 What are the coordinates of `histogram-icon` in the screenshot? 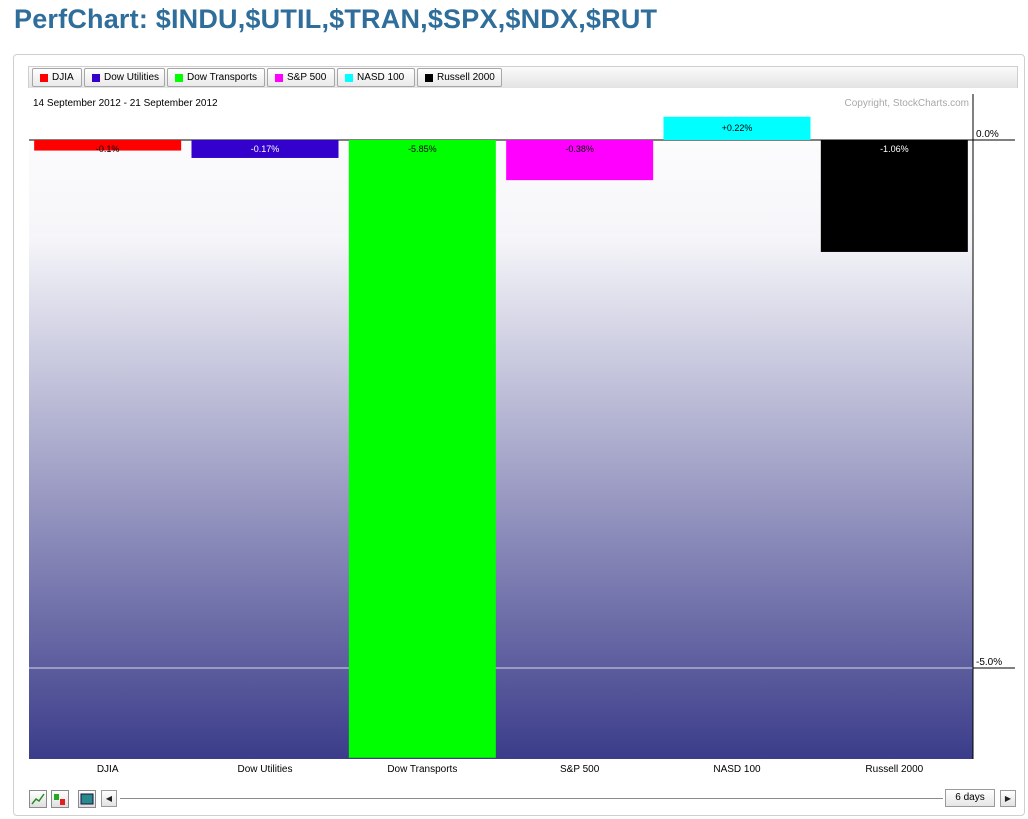 It's located at (60, 799).